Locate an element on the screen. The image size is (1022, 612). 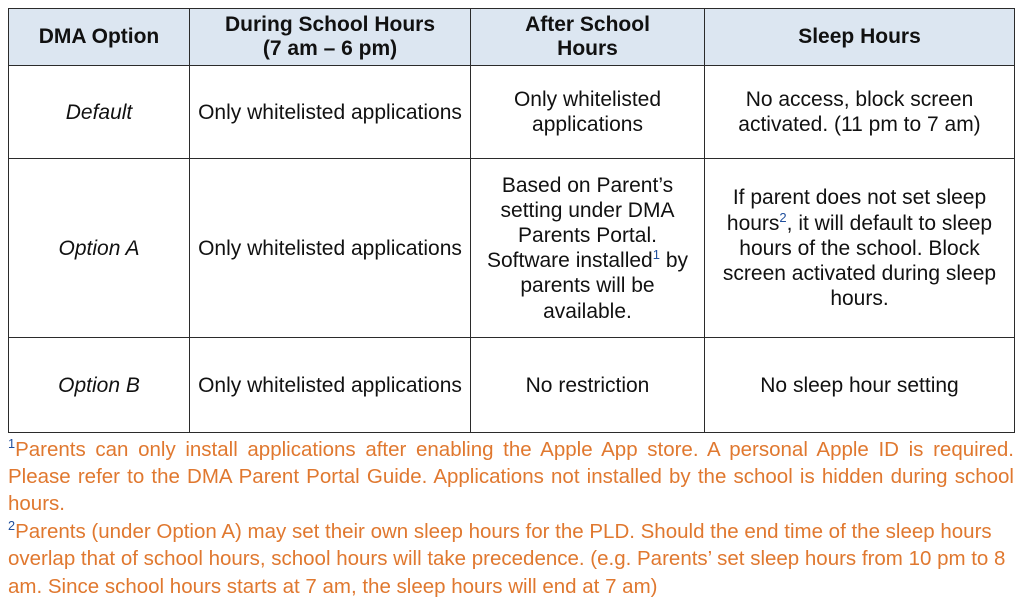
column-header-during-school-hours: During School Hours (7 am – 6 pm) is located at coordinates (330, 37).